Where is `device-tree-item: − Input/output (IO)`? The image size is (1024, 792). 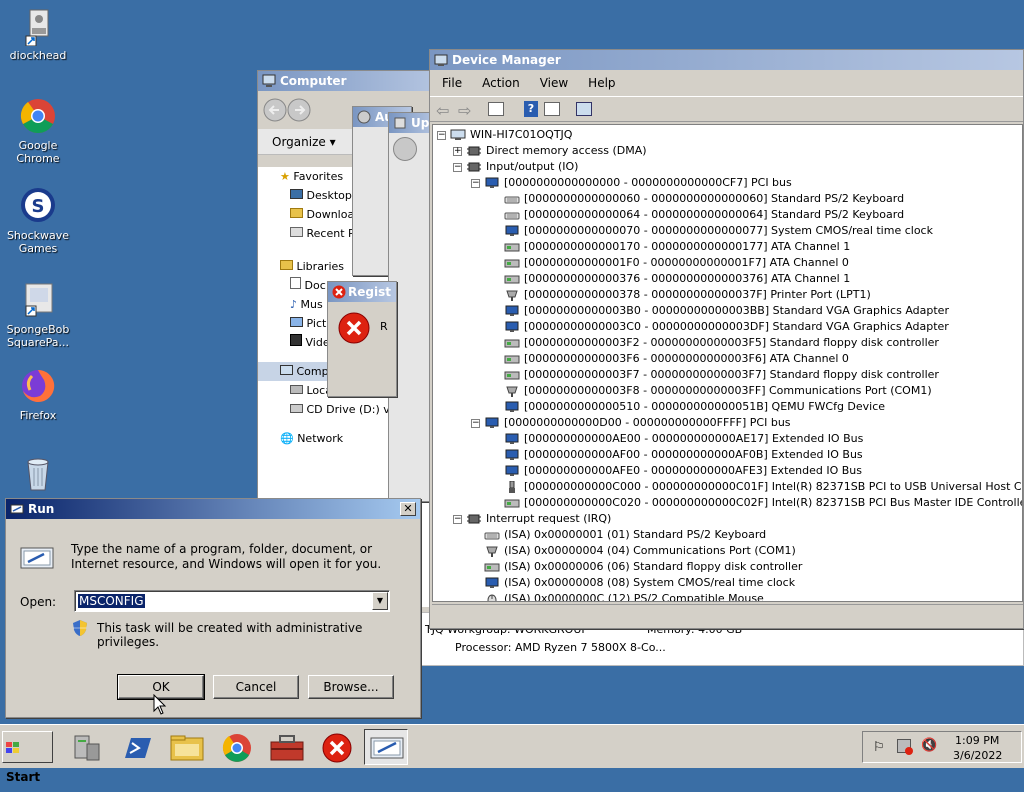
device-tree-item: − Input/output (IO) is located at coordinates (505, 167).